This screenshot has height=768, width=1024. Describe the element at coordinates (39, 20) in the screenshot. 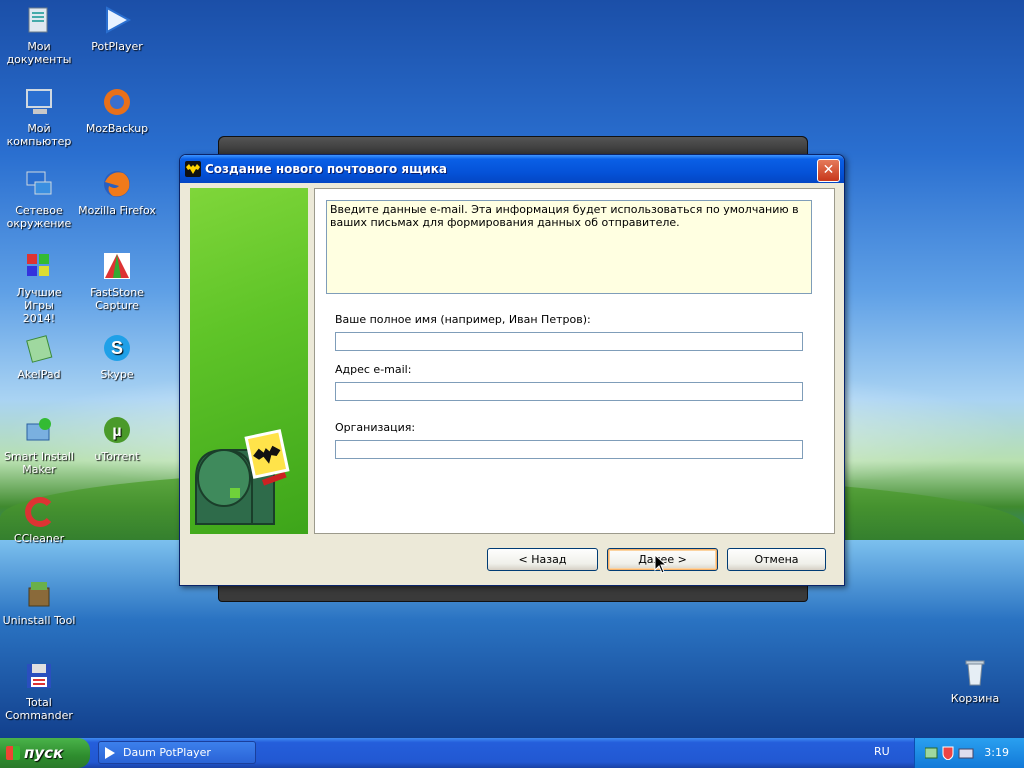

I see `folder-docs-icon` at that location.